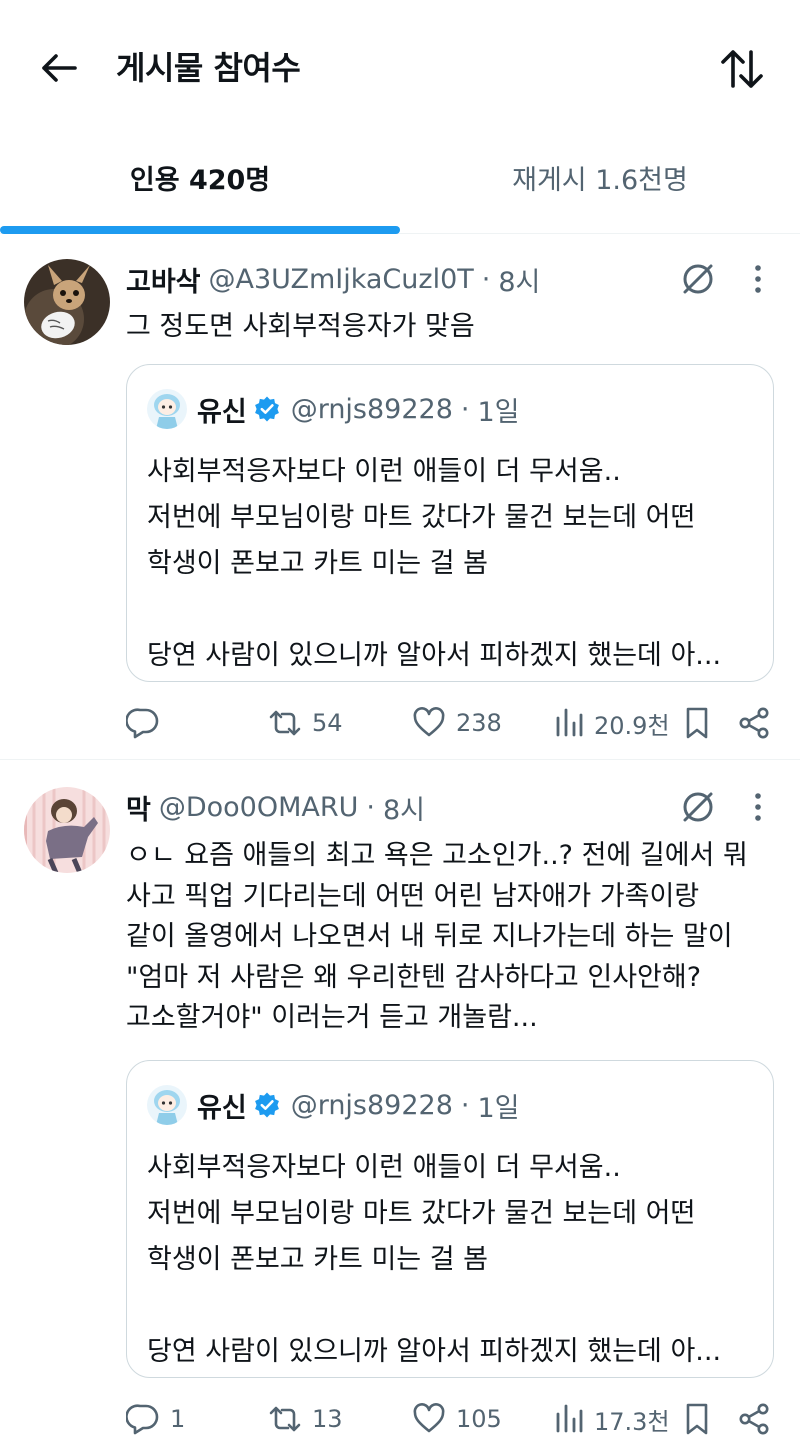  I want to click on repost-button: 54, so click(305, 723).